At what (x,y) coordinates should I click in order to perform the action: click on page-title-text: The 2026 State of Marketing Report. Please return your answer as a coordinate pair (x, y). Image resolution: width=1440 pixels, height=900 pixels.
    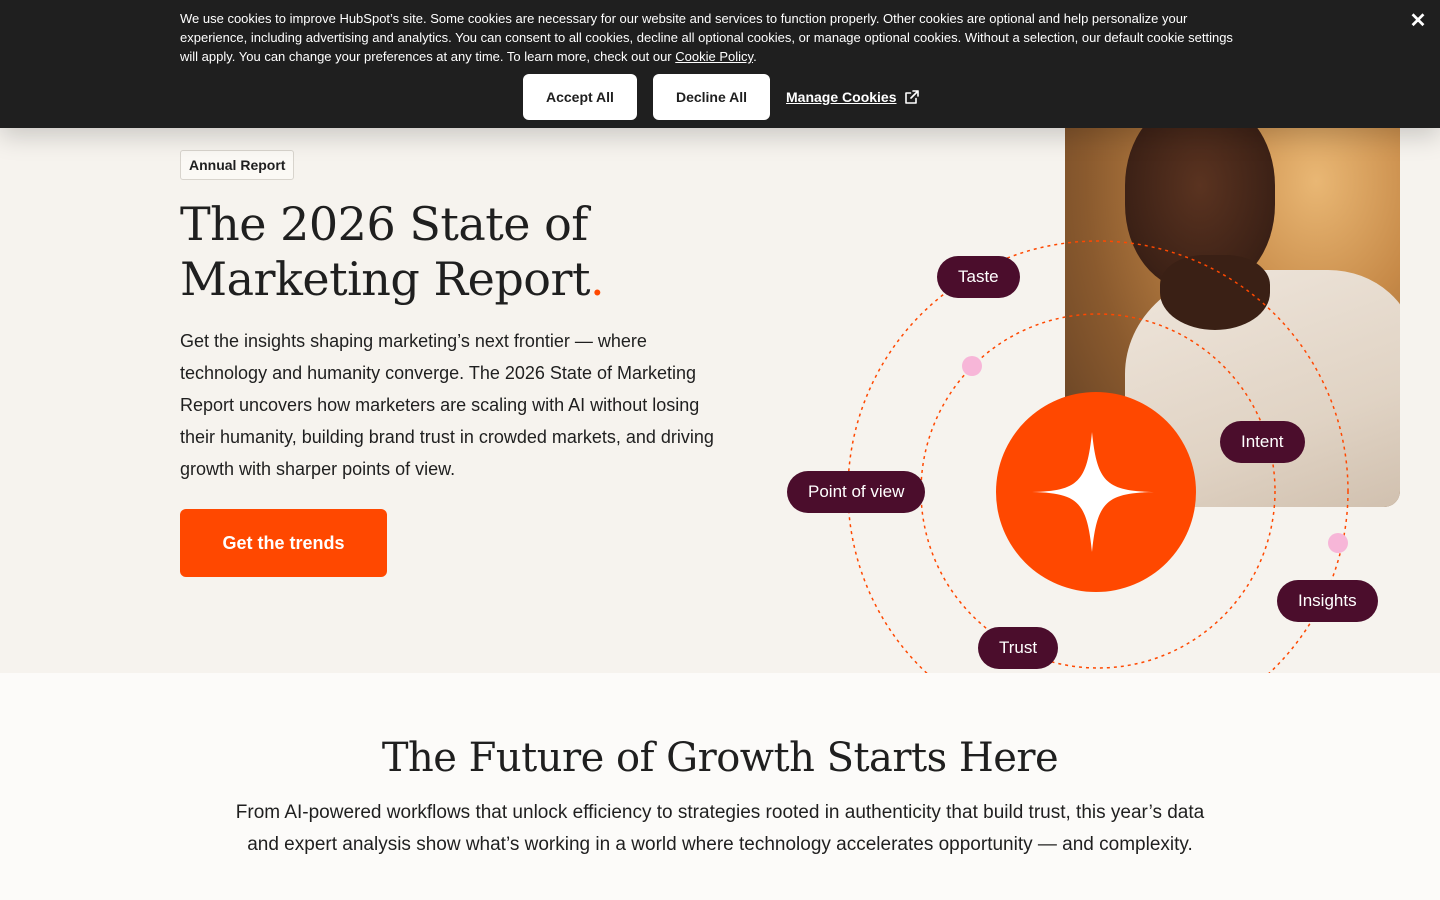
    Looking at the image, I should click on (385, 251).